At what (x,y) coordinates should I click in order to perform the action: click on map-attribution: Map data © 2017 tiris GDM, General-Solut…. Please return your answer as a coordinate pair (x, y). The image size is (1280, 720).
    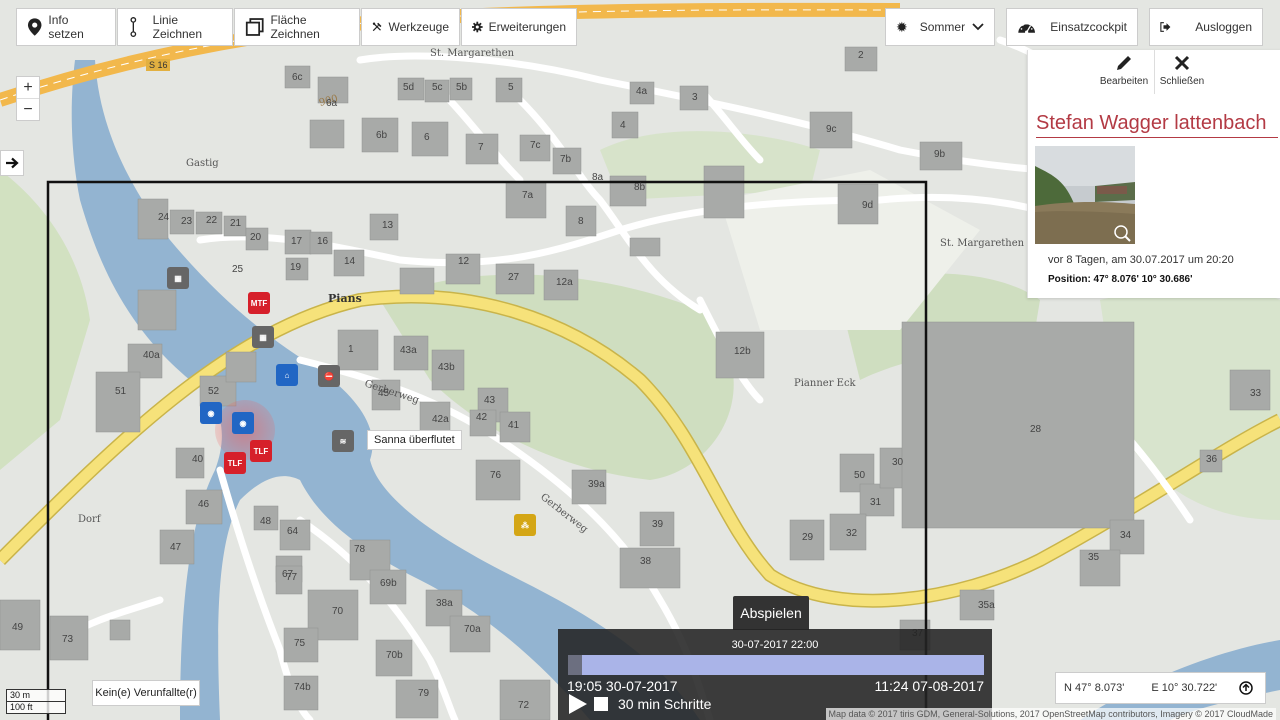
    Looking at the image, I should click on (1050, 714).